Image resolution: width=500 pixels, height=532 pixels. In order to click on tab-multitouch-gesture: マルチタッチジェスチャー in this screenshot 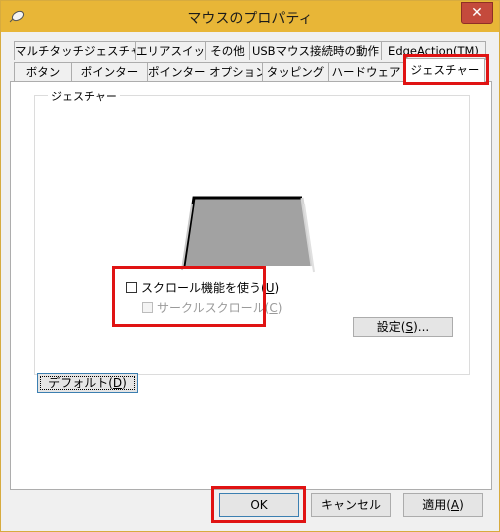, I will do `click(75, 50)`.